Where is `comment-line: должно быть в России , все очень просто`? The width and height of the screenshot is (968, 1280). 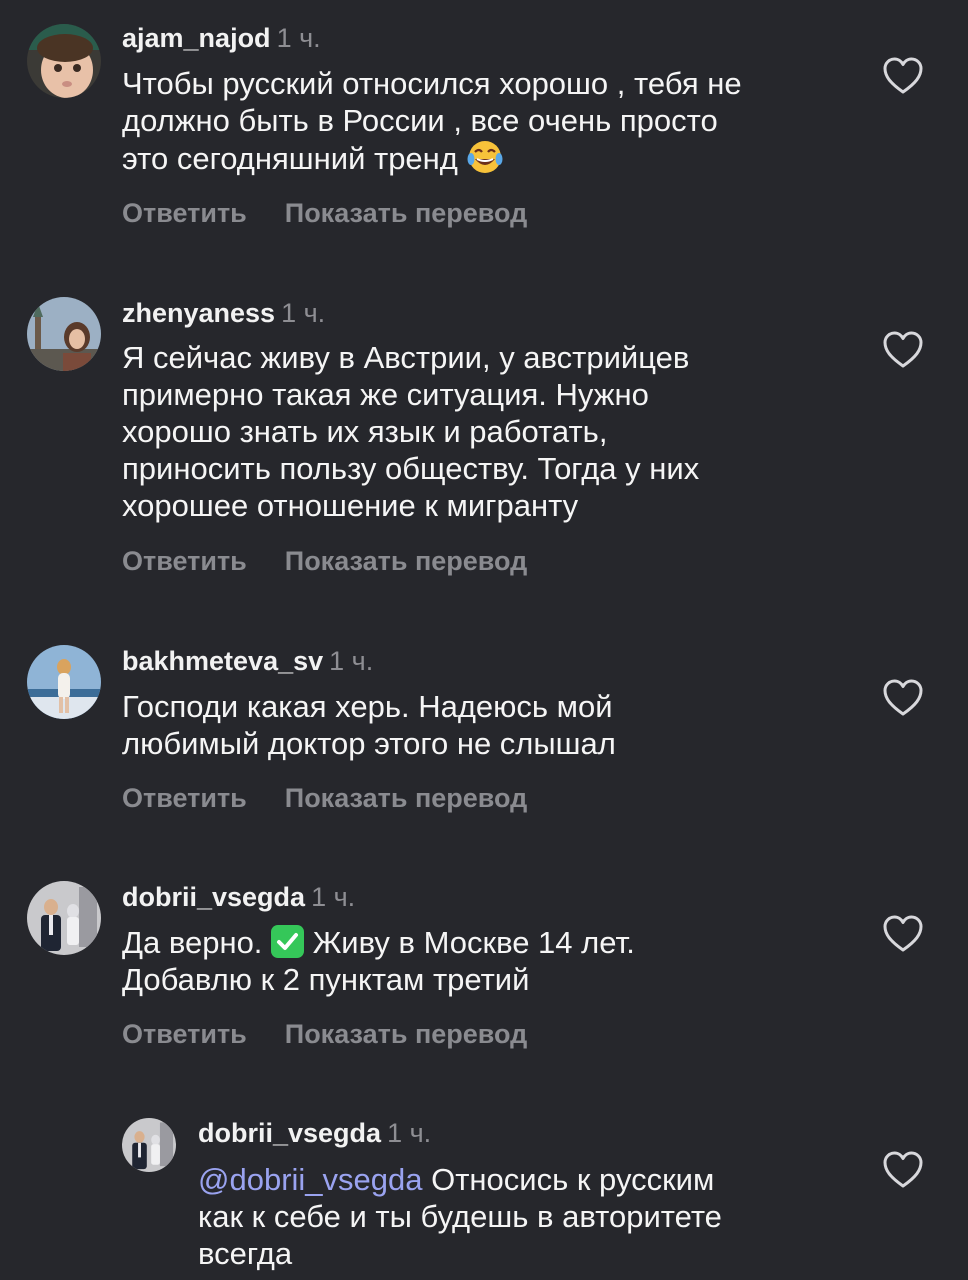
comment-line: должно быть в России , все очень просто is located at coordinates (420, 120).